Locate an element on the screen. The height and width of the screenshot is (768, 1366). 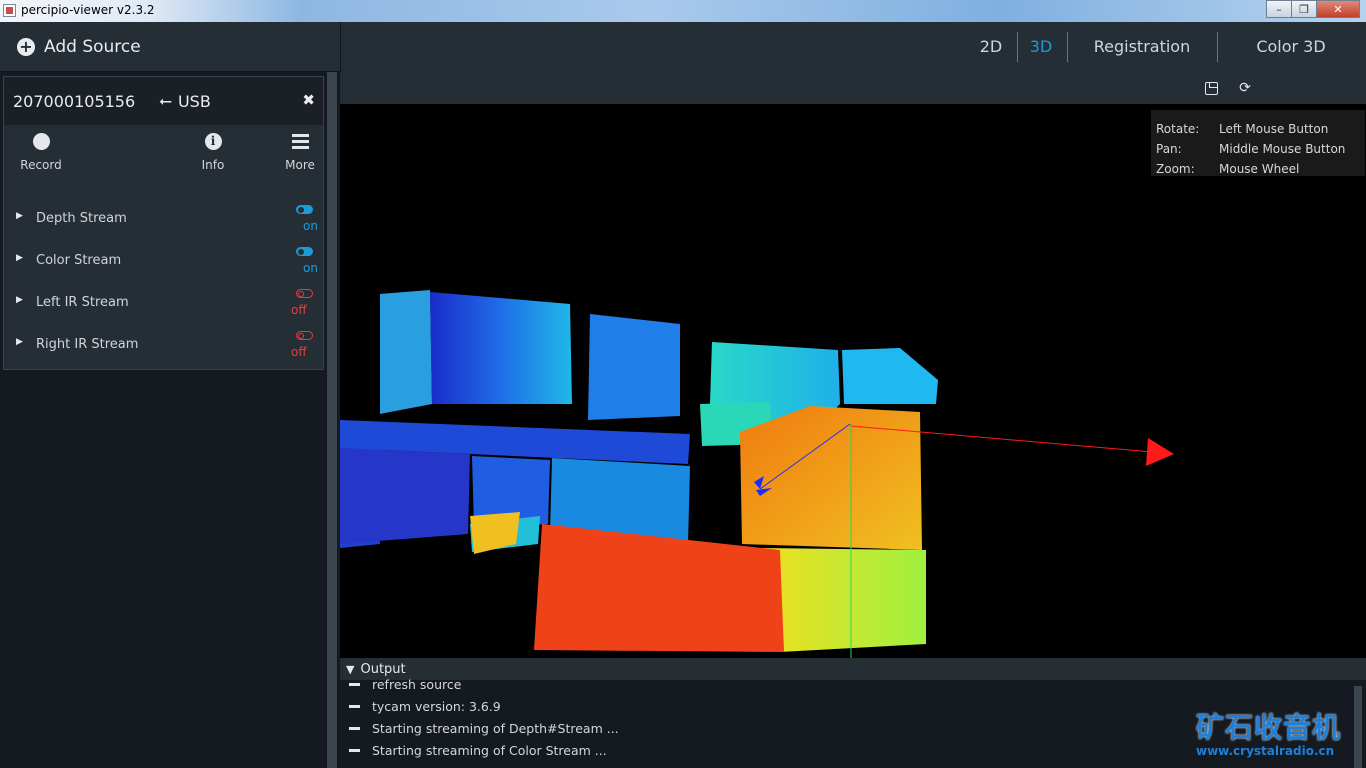
save-icon is located at coordinates (1211, 88).